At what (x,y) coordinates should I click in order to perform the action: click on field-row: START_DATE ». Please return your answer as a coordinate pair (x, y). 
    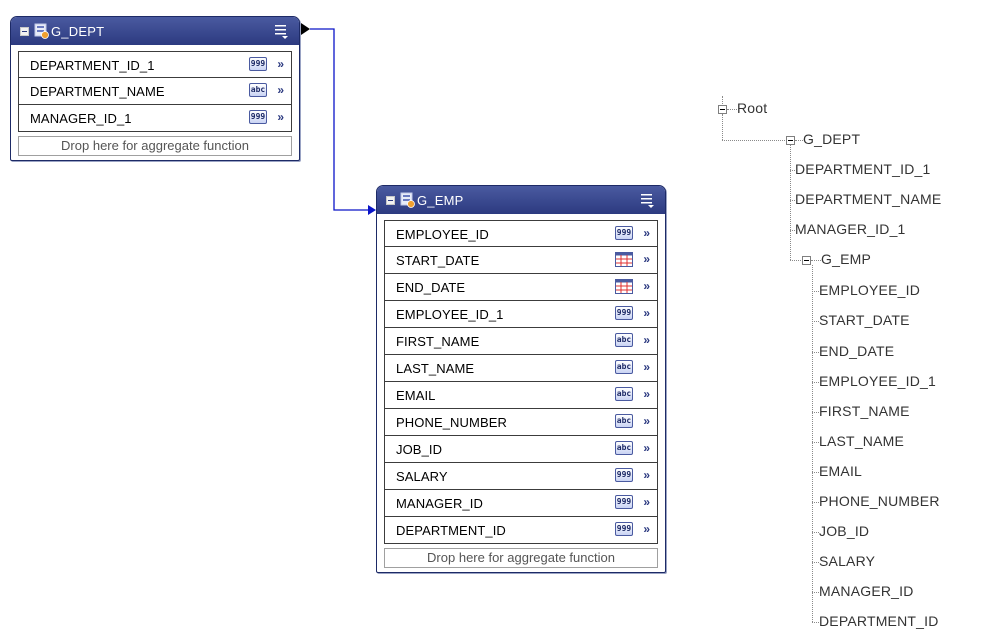
    Looking at the image, I should click on (521, 260).